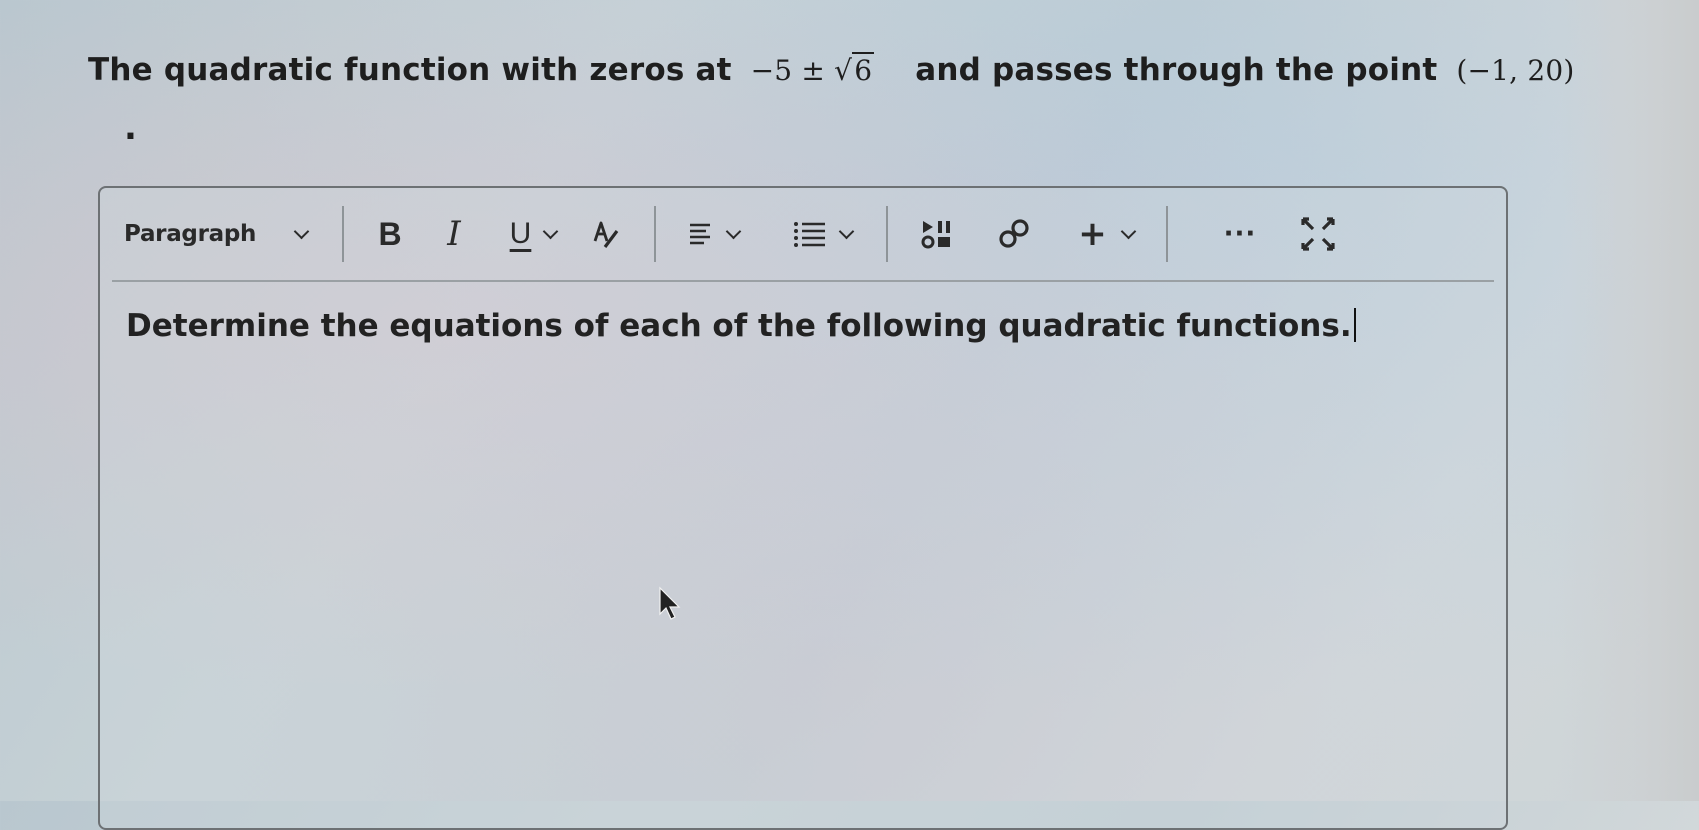  Describe the element at coordinates (533, 234) in the screenshot. I see `underline-button: U` at that location.